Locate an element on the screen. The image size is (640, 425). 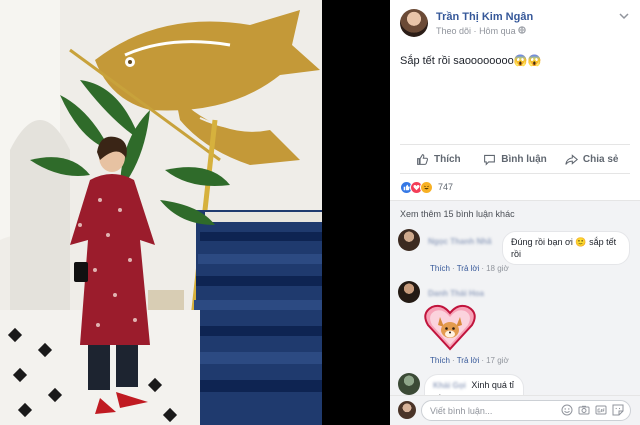
gif-icon is located at coordinates (601, 410).